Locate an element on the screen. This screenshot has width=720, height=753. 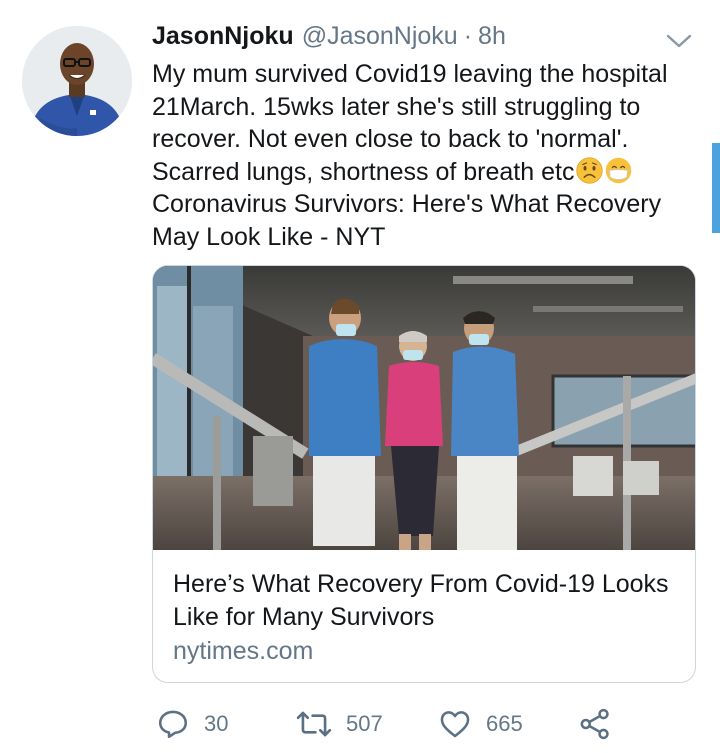
tweet-text-segment: Scarred lungs, shortness of breath etc is located at coordinates (363, 171).